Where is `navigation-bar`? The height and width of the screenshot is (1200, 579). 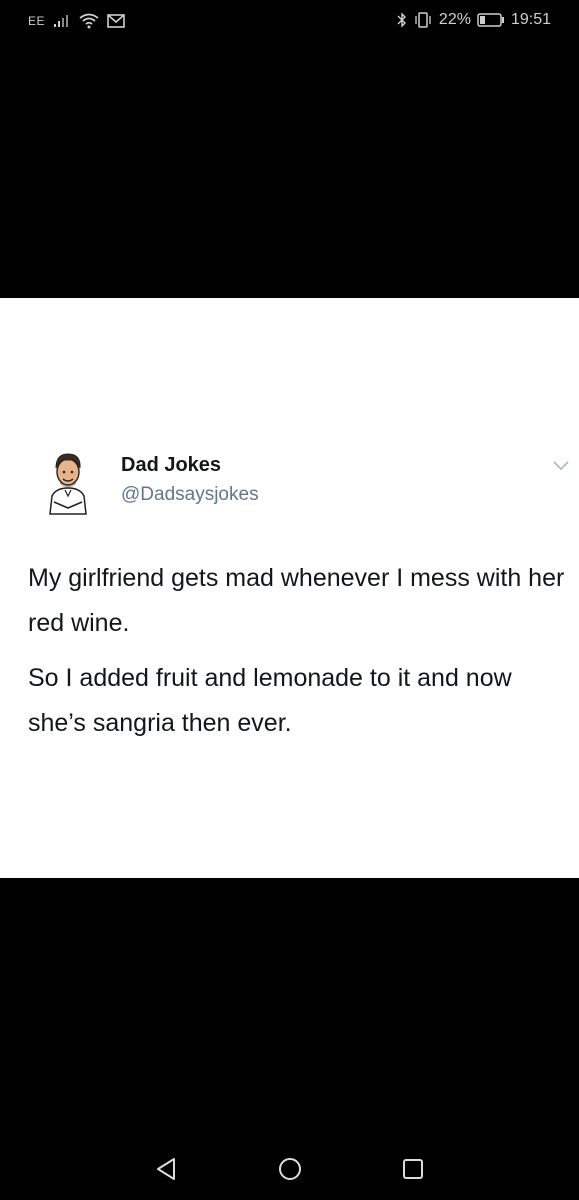
navigation-bar is located at coordinates (289, 1168).